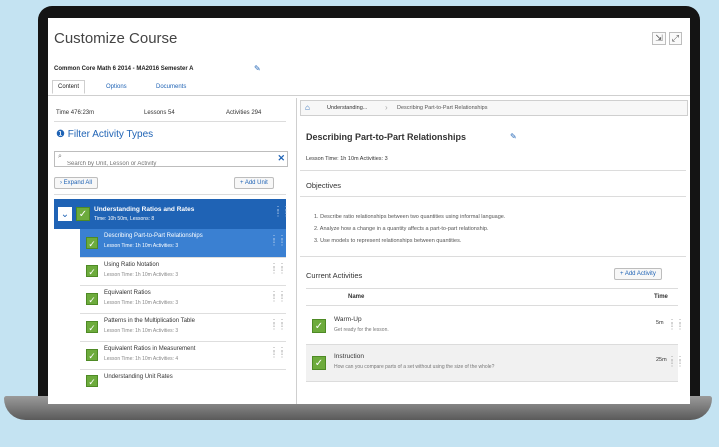 The width and height of the screenshot is (719, 447). What do you see at coordinates (116, 38) in the screenshot?
I see `page-title: Customize Course` at bounding box center [116, 38].